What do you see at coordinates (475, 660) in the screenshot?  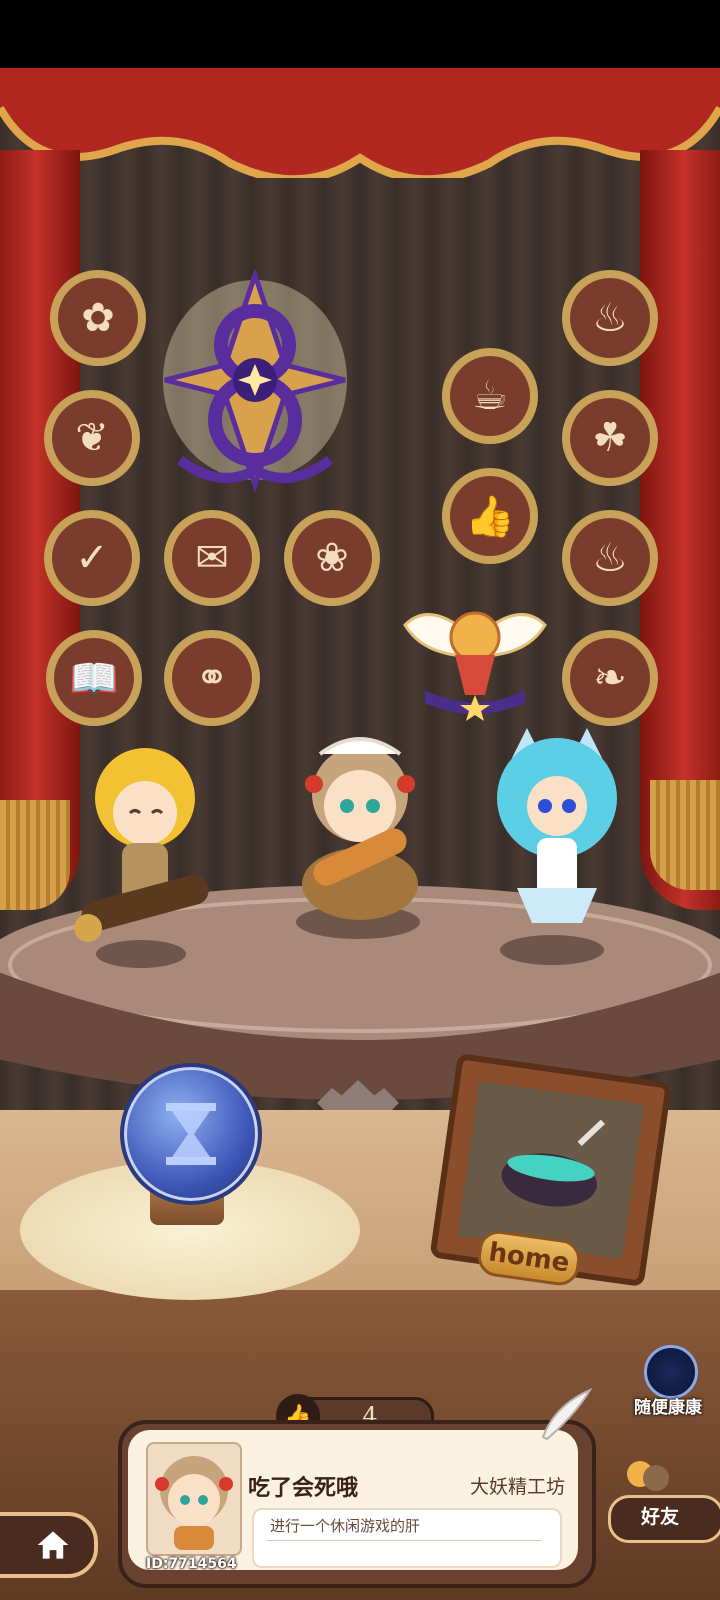 I see `winged-trophy-badge` at bounding box center [475, 660].